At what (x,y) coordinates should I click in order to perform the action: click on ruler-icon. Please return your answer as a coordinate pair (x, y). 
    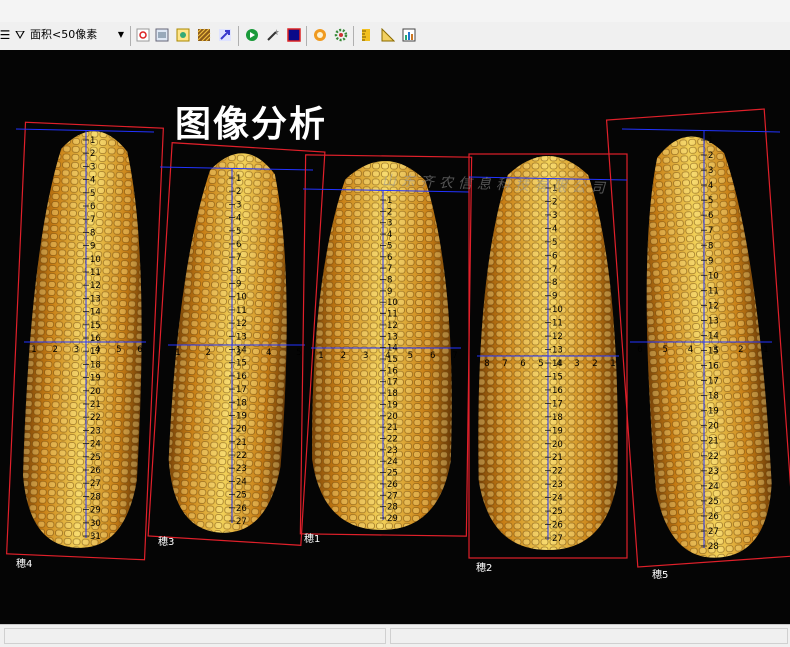
    Looking at the image, I should click on (367, 35).